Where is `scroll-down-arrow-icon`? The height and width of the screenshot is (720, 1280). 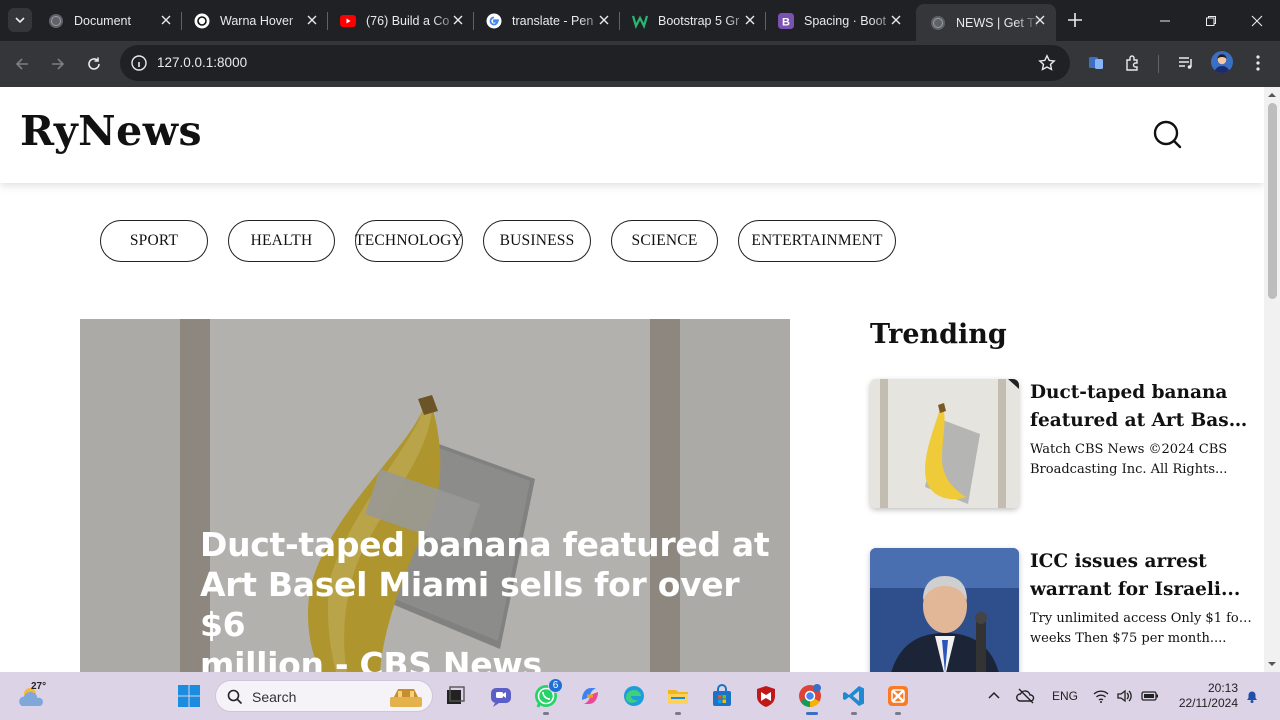
scroll-down-arrow-icon is located at coordinates (1272, 664).